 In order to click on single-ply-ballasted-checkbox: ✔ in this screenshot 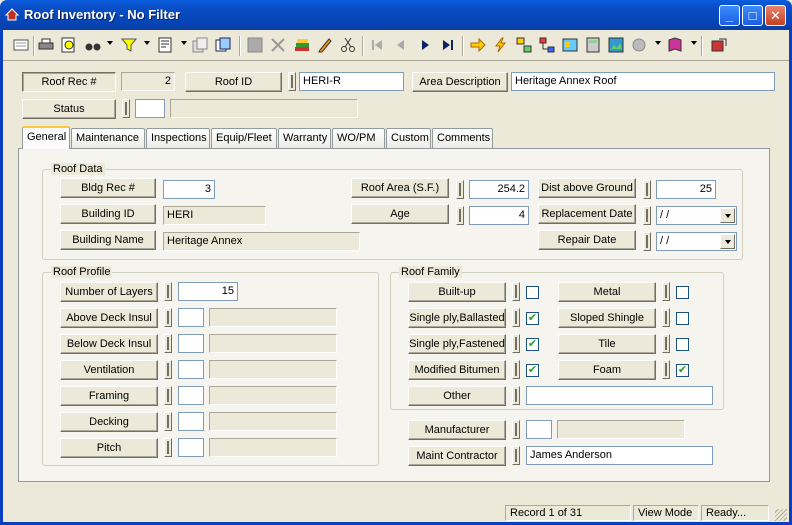, I will do `click(532, 318)`.